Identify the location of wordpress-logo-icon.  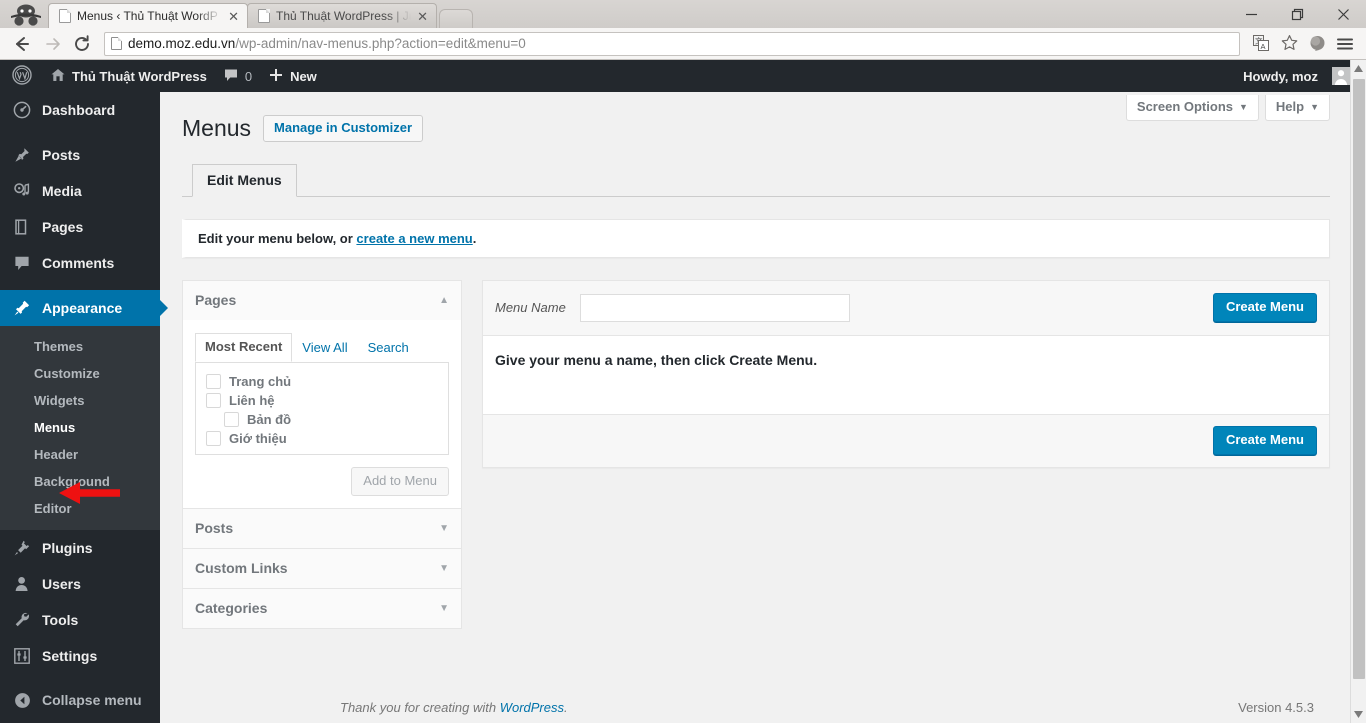
(22, 76).